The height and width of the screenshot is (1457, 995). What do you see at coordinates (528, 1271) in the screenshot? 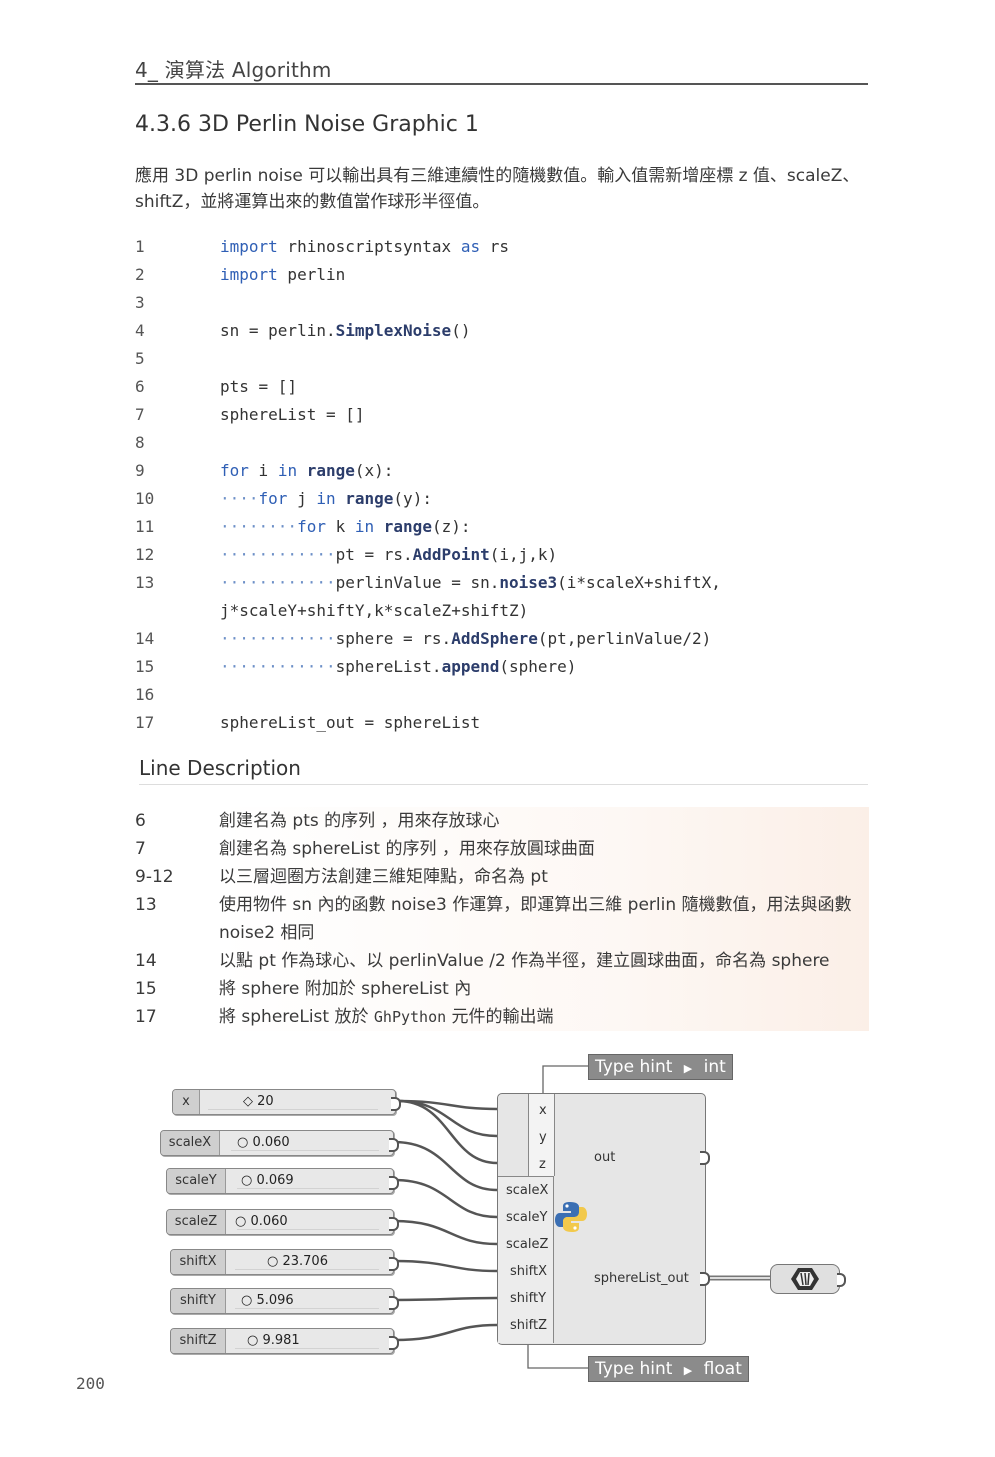
I see `input-shiftx: shiftX` at bounding box center [528, 1271].